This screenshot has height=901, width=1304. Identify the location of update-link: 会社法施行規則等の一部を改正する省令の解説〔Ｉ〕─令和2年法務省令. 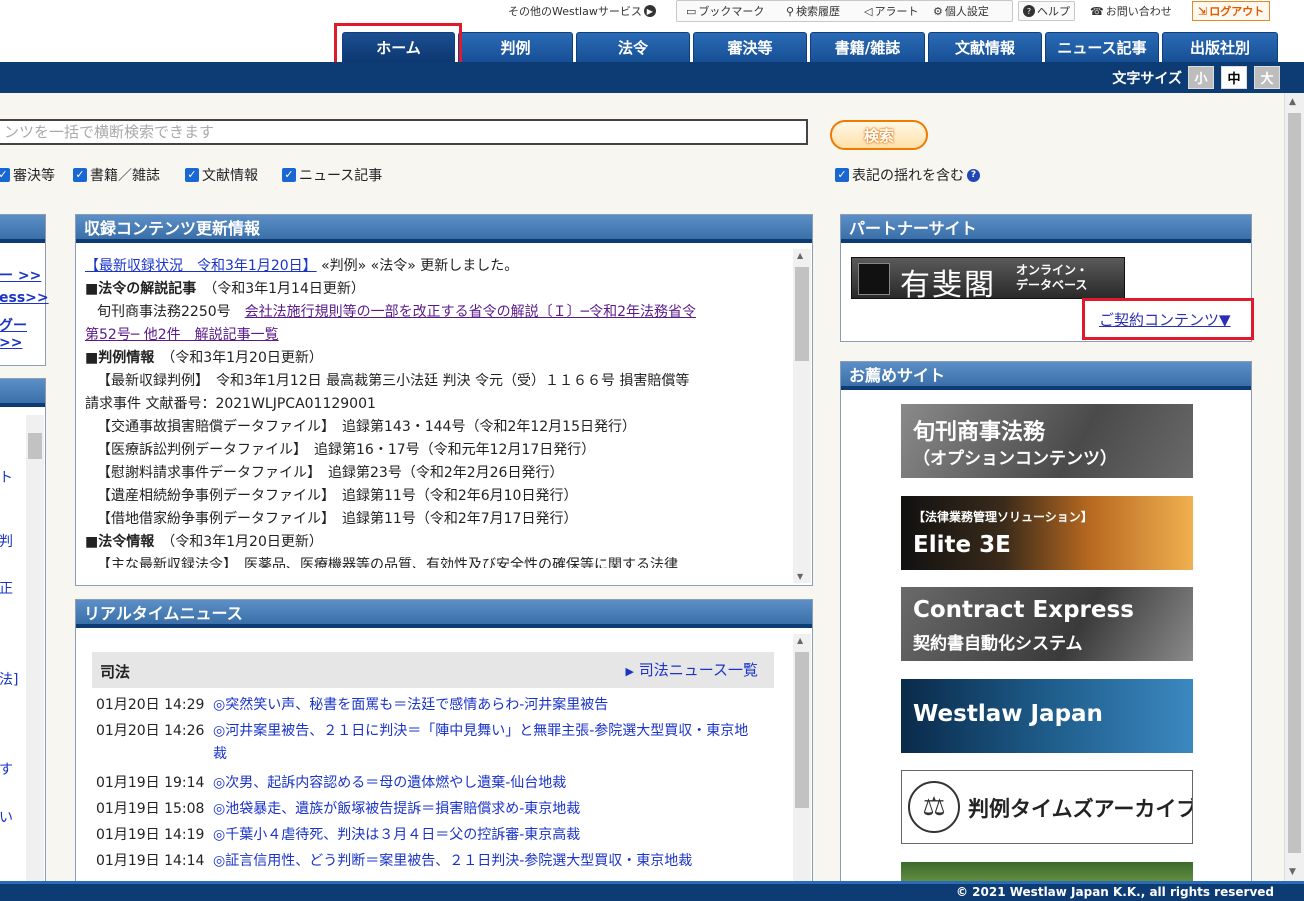
(470, 312).